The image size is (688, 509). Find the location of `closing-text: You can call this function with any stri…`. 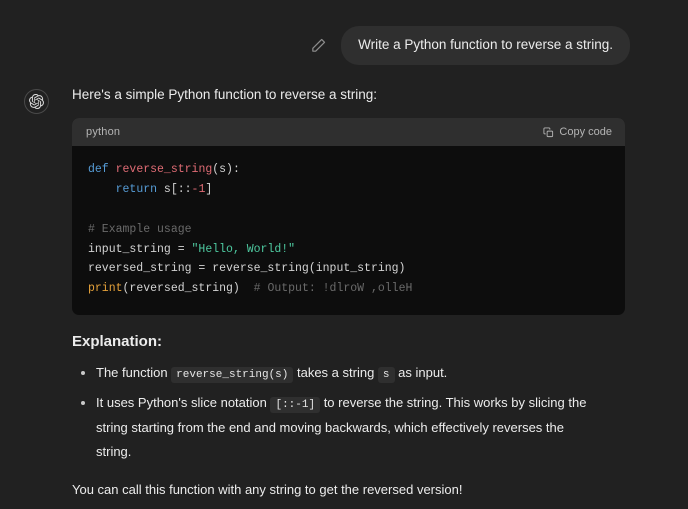

closing-text: You can call this function with any stri… is located at coordinates (267, 489).